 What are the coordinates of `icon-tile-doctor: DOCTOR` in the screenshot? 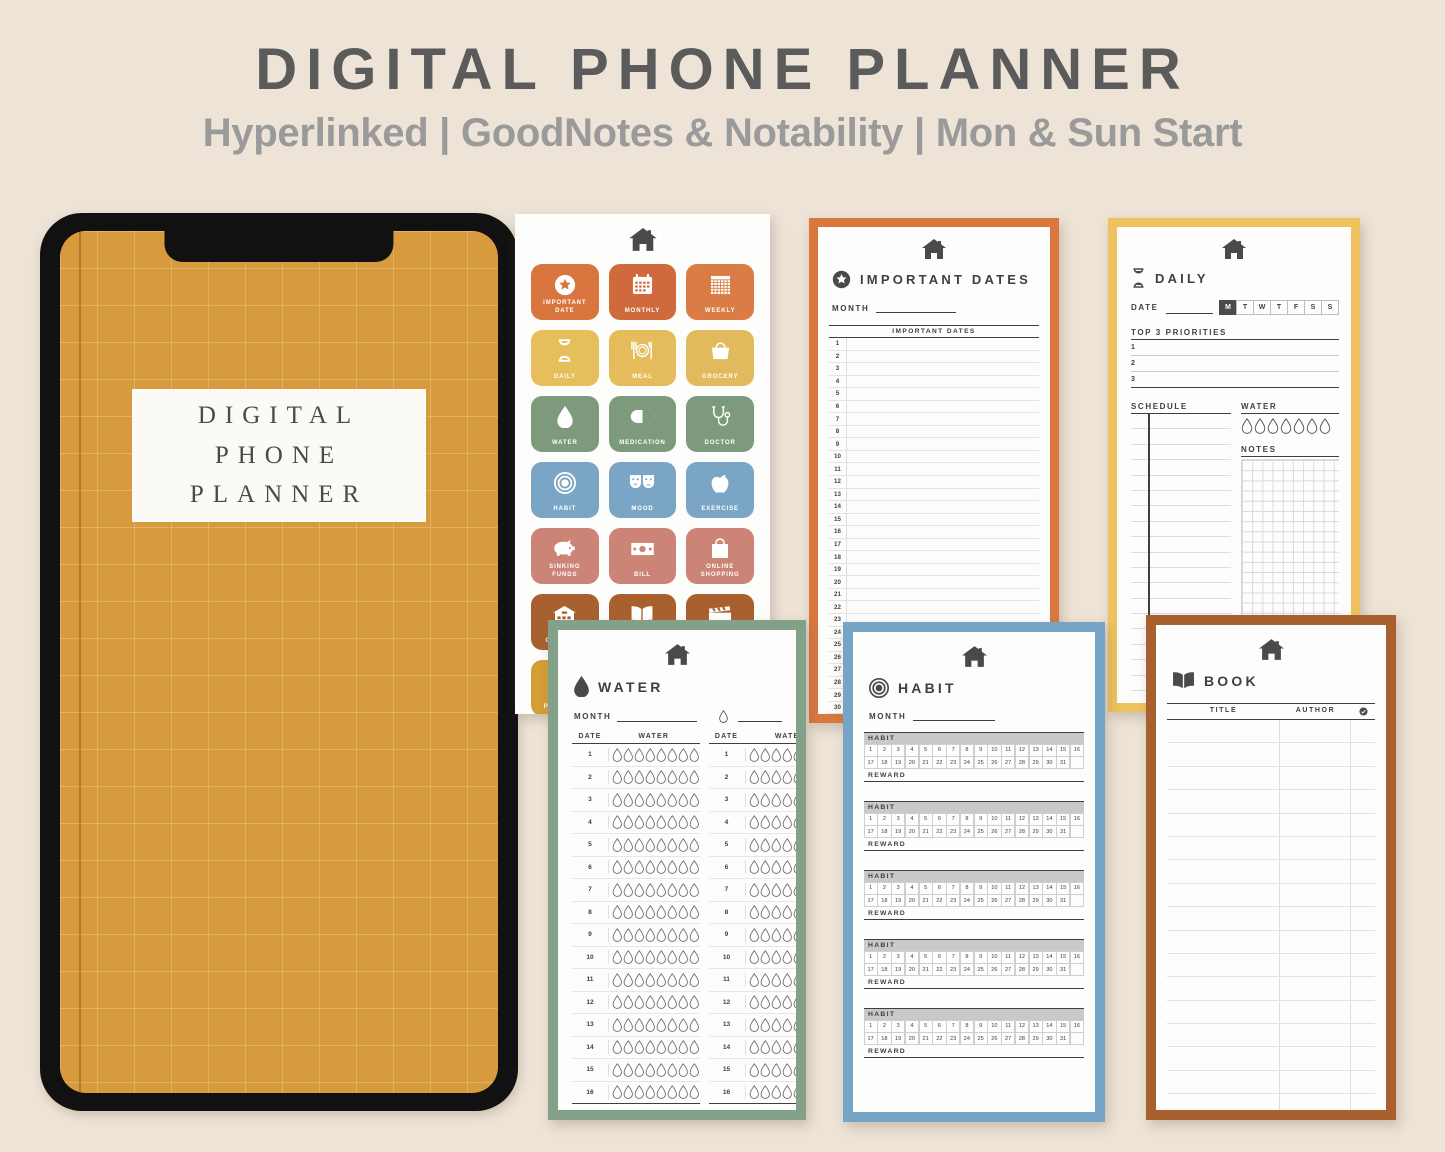 It's located at (720, 424).